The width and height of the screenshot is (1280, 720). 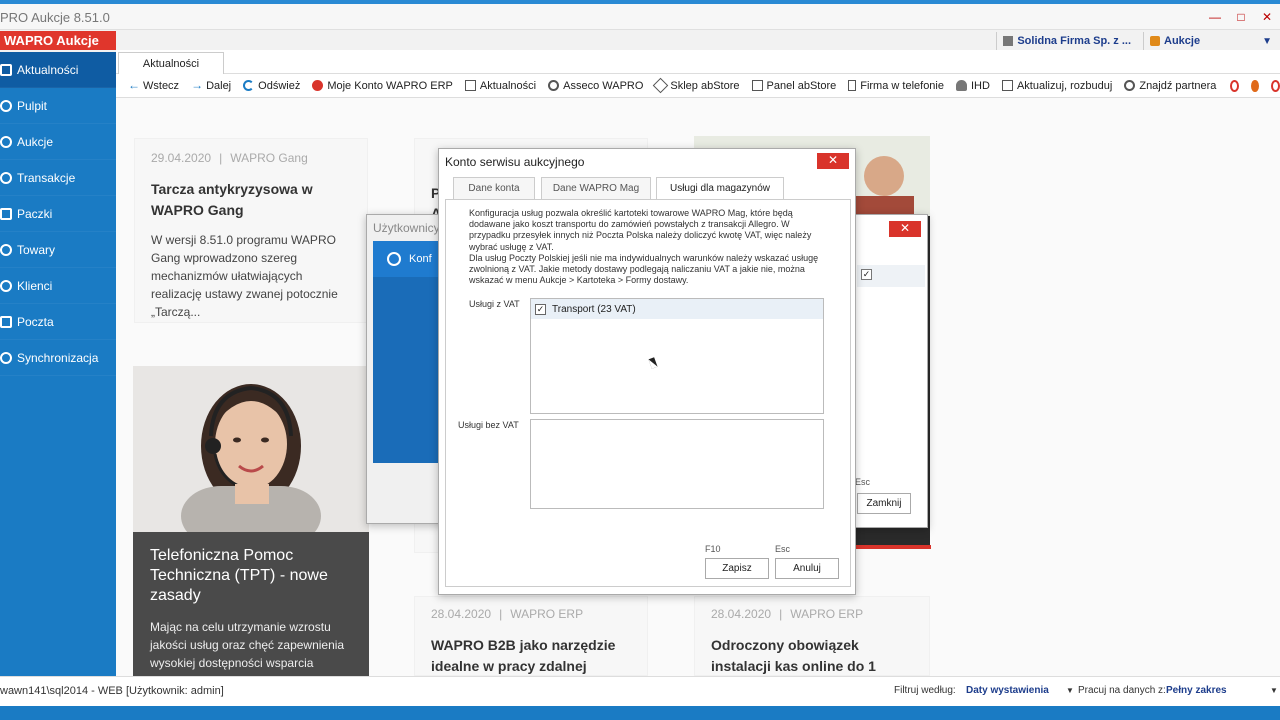 I want to click on secondary-dialog: ✕ ✓ Esc Zamknij, so click(x=891, y=381).